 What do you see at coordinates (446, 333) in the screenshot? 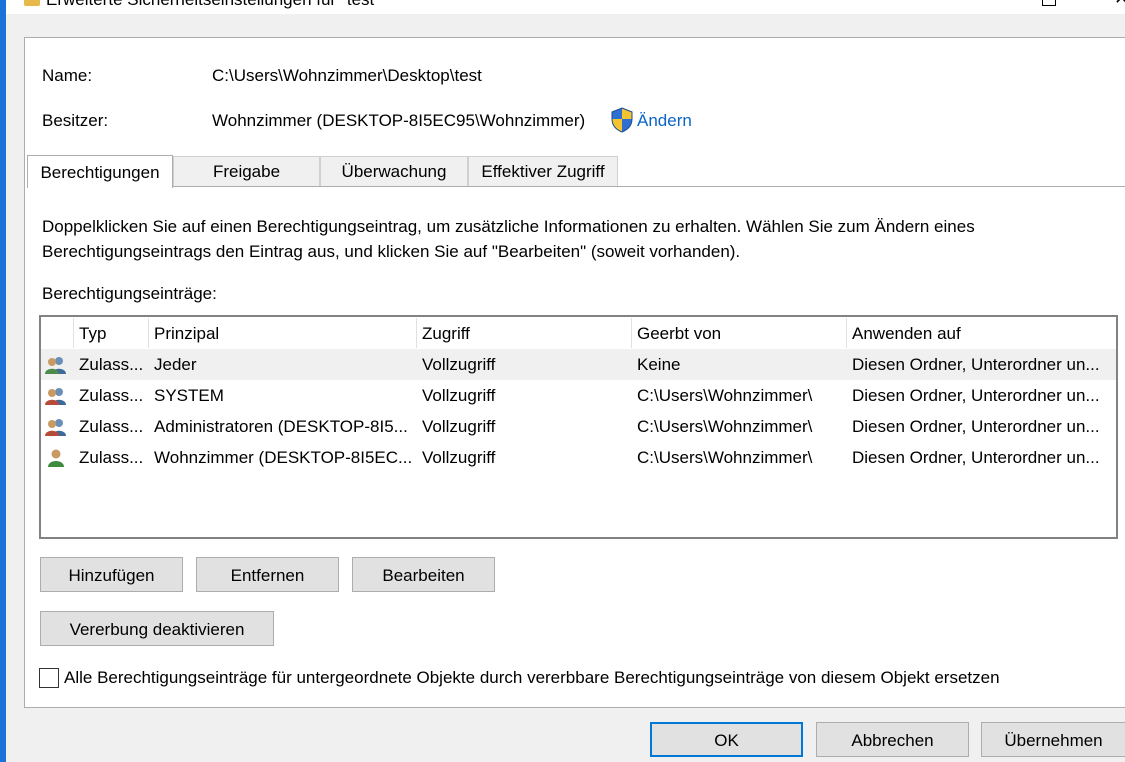
I see `column-header-access: Zugriff` at bounding box center [446, 333].